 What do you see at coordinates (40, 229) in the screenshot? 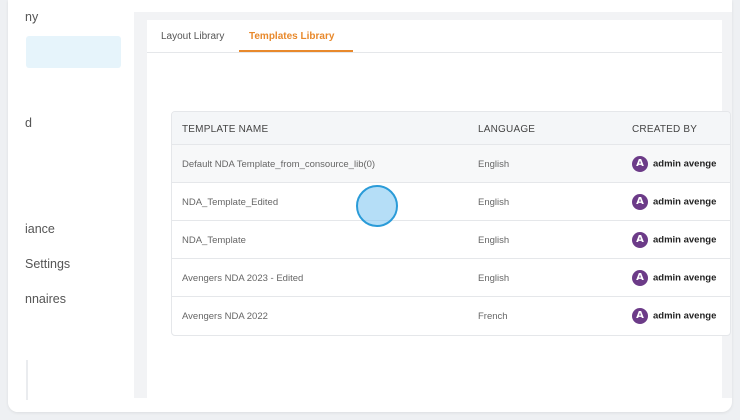
I see `sidebar-item-compliance: iance` at bounding box center [40, 229].